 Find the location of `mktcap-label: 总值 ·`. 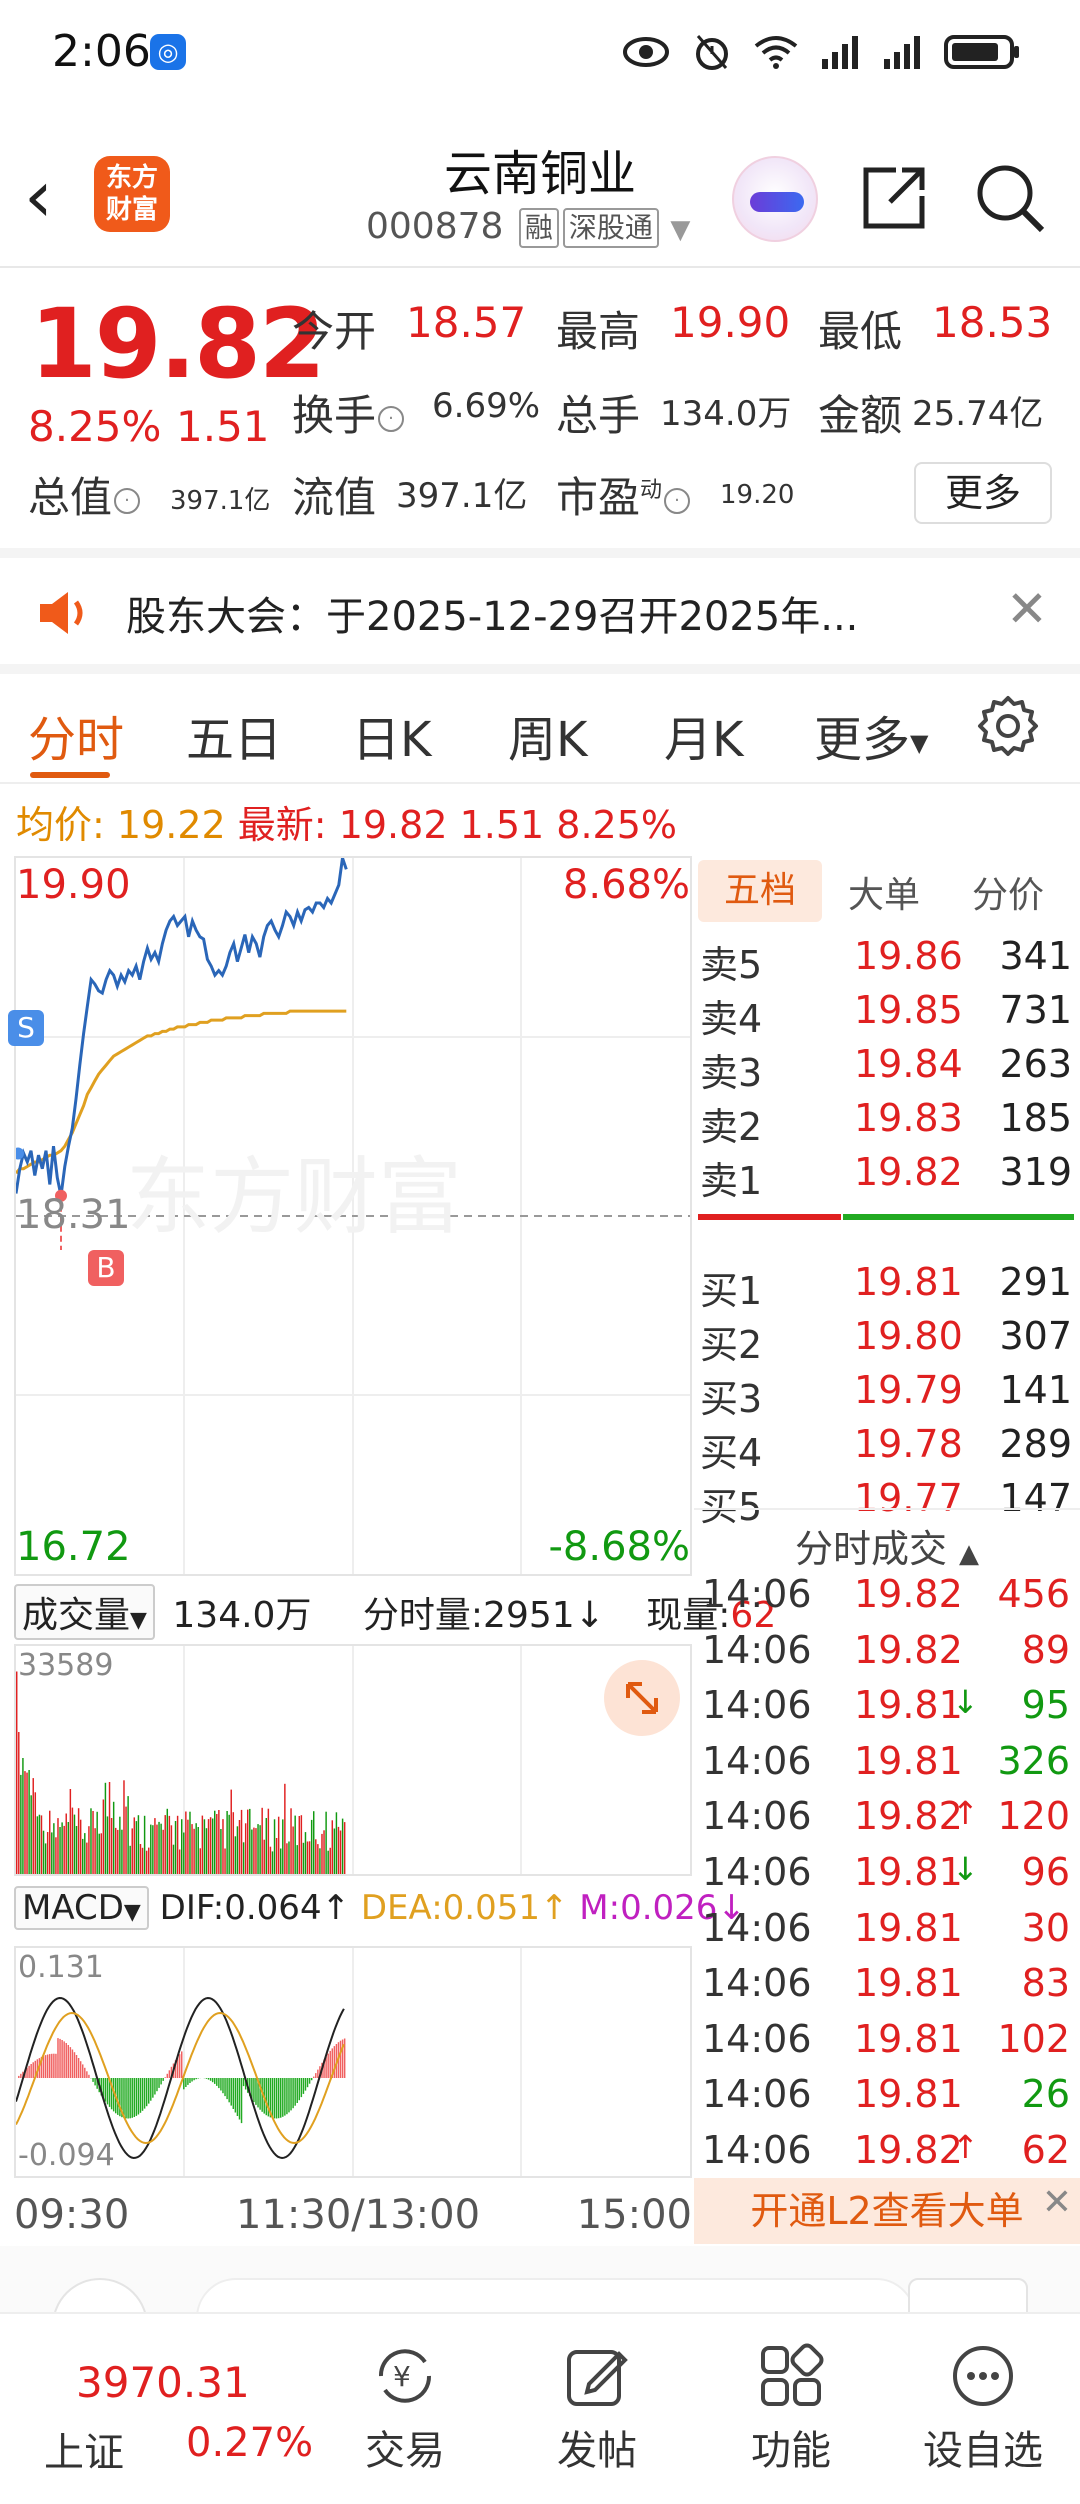

mktcap-label: 总值 · is located at coordinates (84, 494).